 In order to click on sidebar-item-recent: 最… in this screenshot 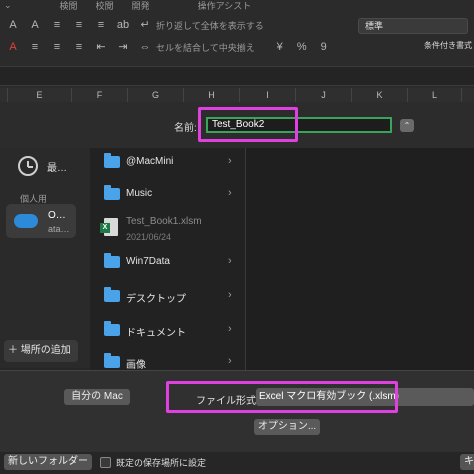, I will do `click(42, 166)`.